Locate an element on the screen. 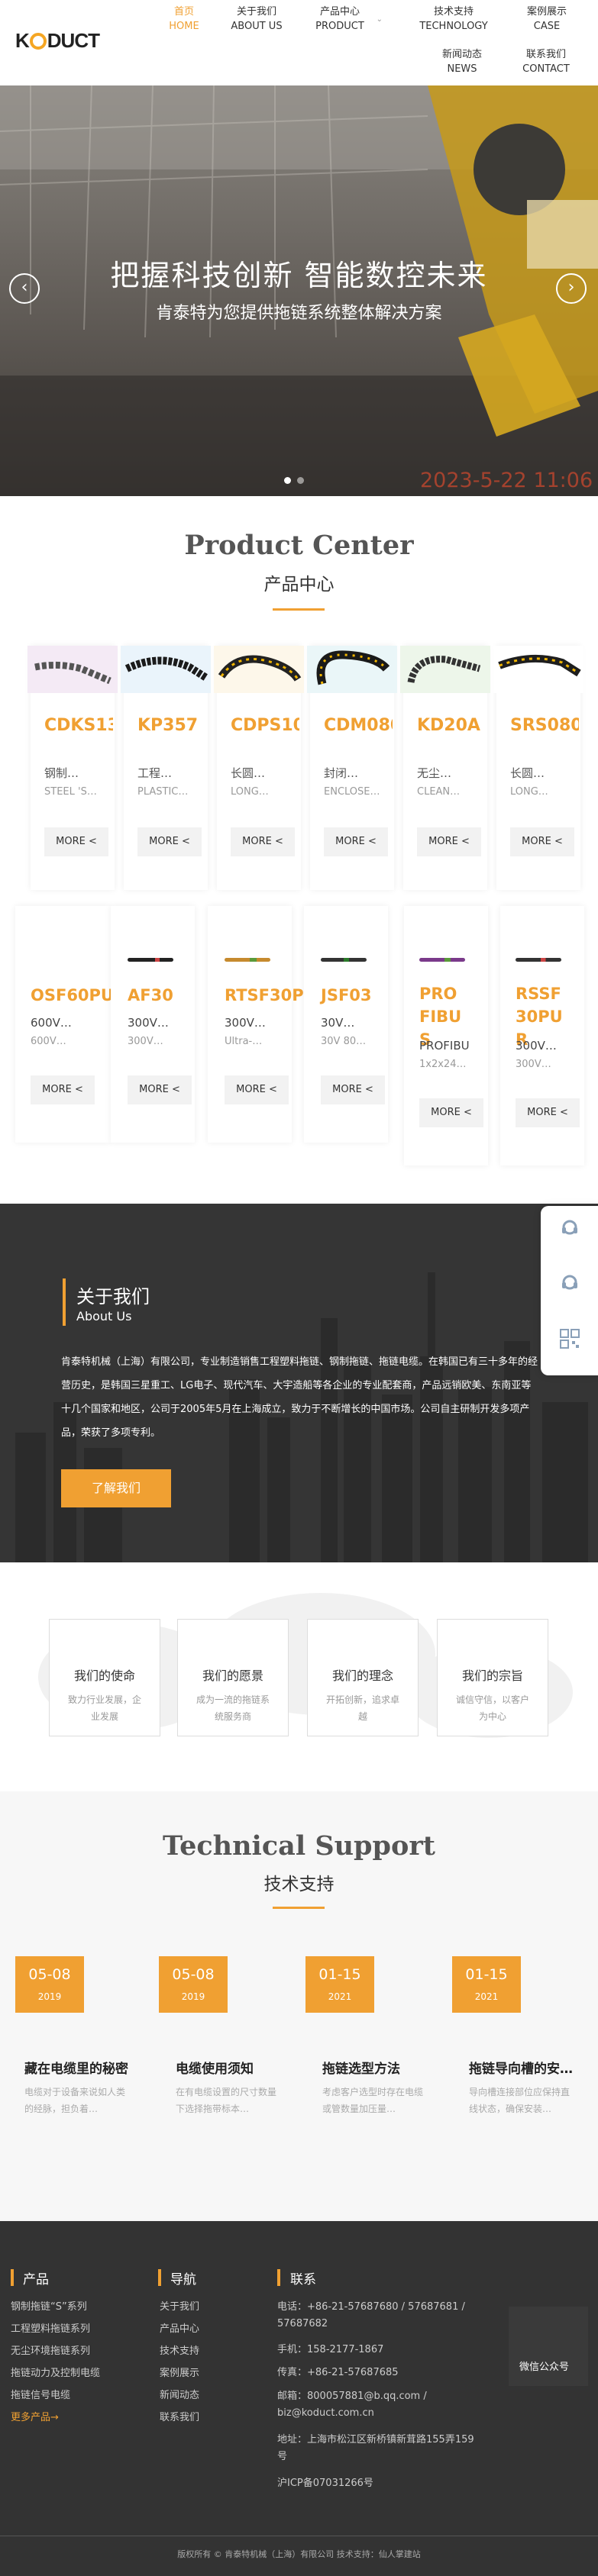 This screenshot has height=2576, width=598. product-card-kd20a: KD20A 无尘… CLEAN… MORE < is located at coordinates (445, 768).